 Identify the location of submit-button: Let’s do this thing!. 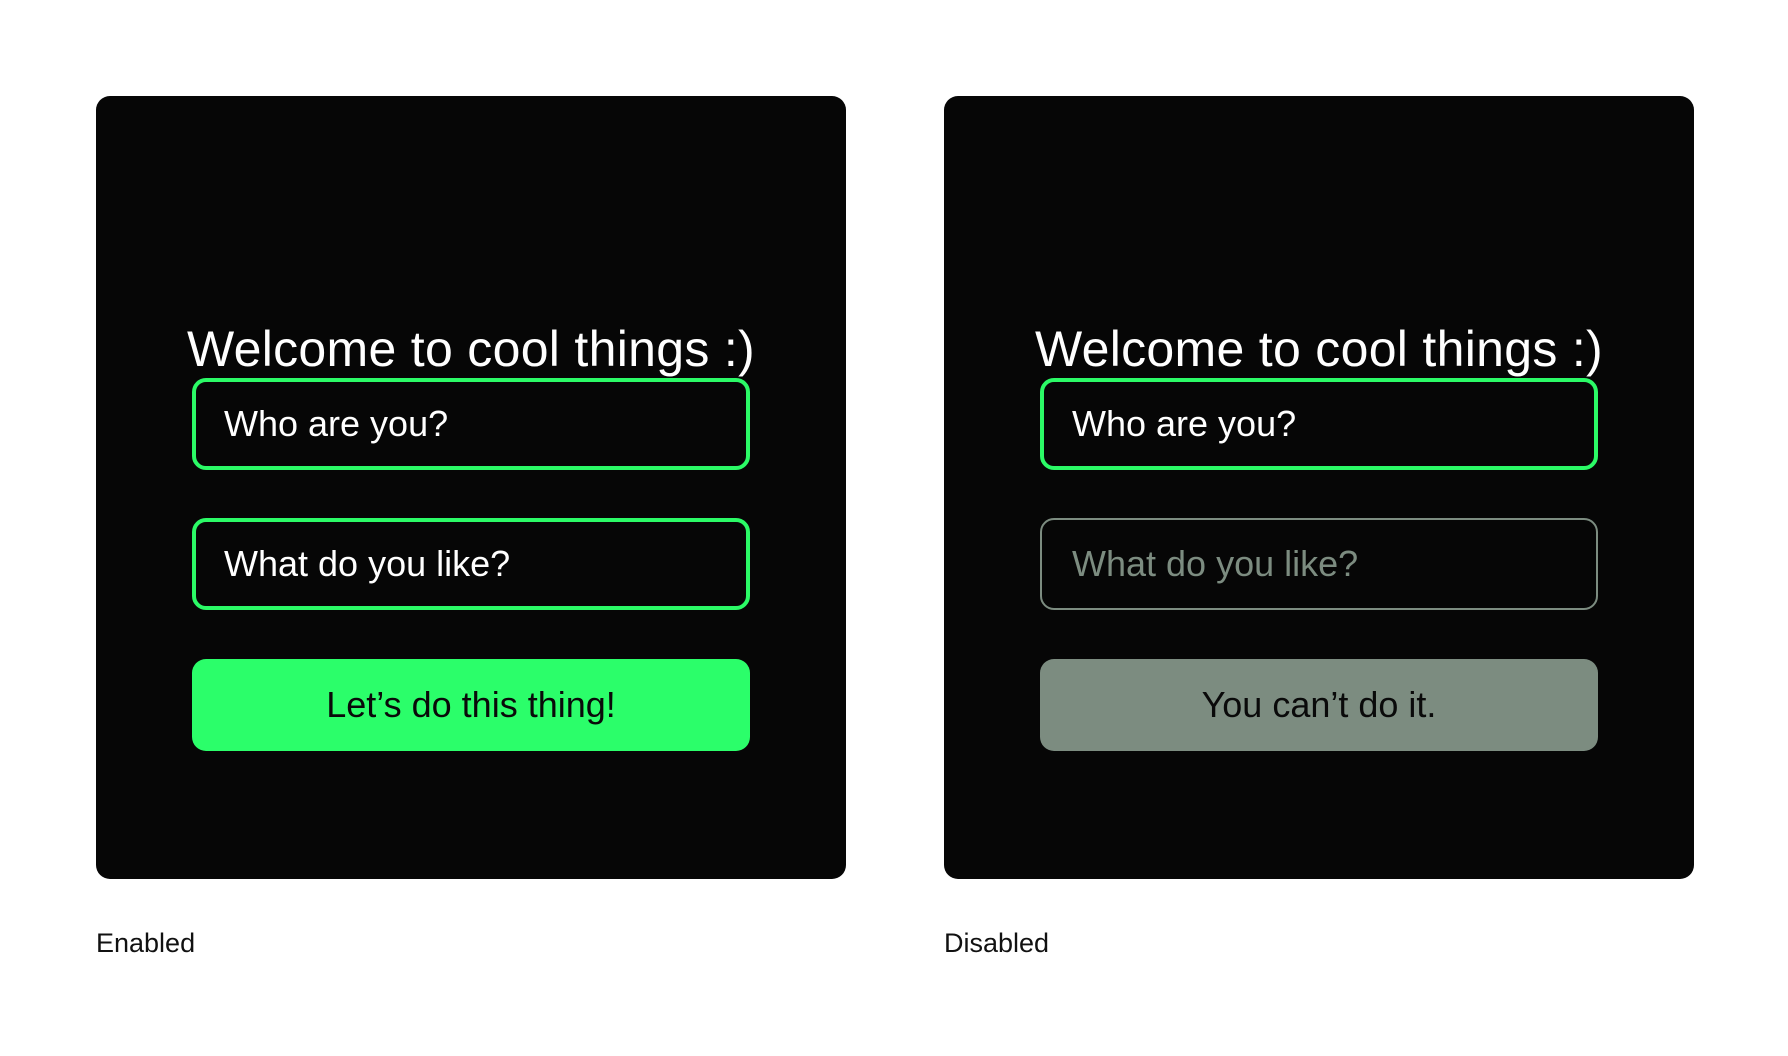
(471, 705).